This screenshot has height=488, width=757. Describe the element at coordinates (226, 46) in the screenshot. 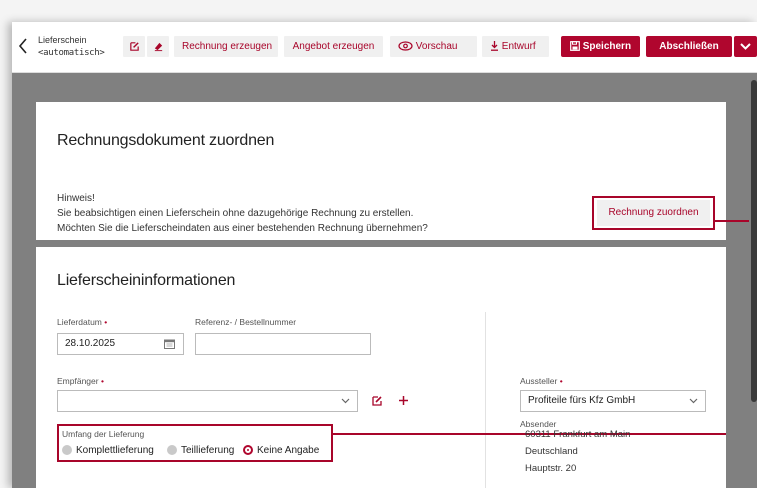

I see `create-invoice-button: Rechnung erzeugen` at that location.